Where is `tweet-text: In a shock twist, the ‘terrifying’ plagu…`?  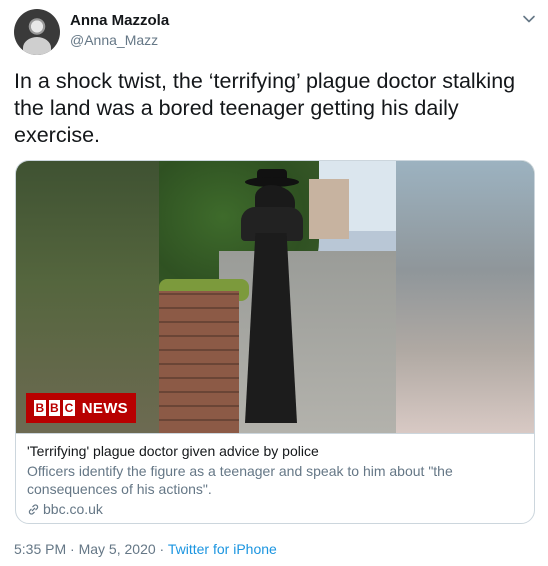
tweet-text: In a shock twist, the ‘terrifying’ plagu… is located at coordinates (265, 108).